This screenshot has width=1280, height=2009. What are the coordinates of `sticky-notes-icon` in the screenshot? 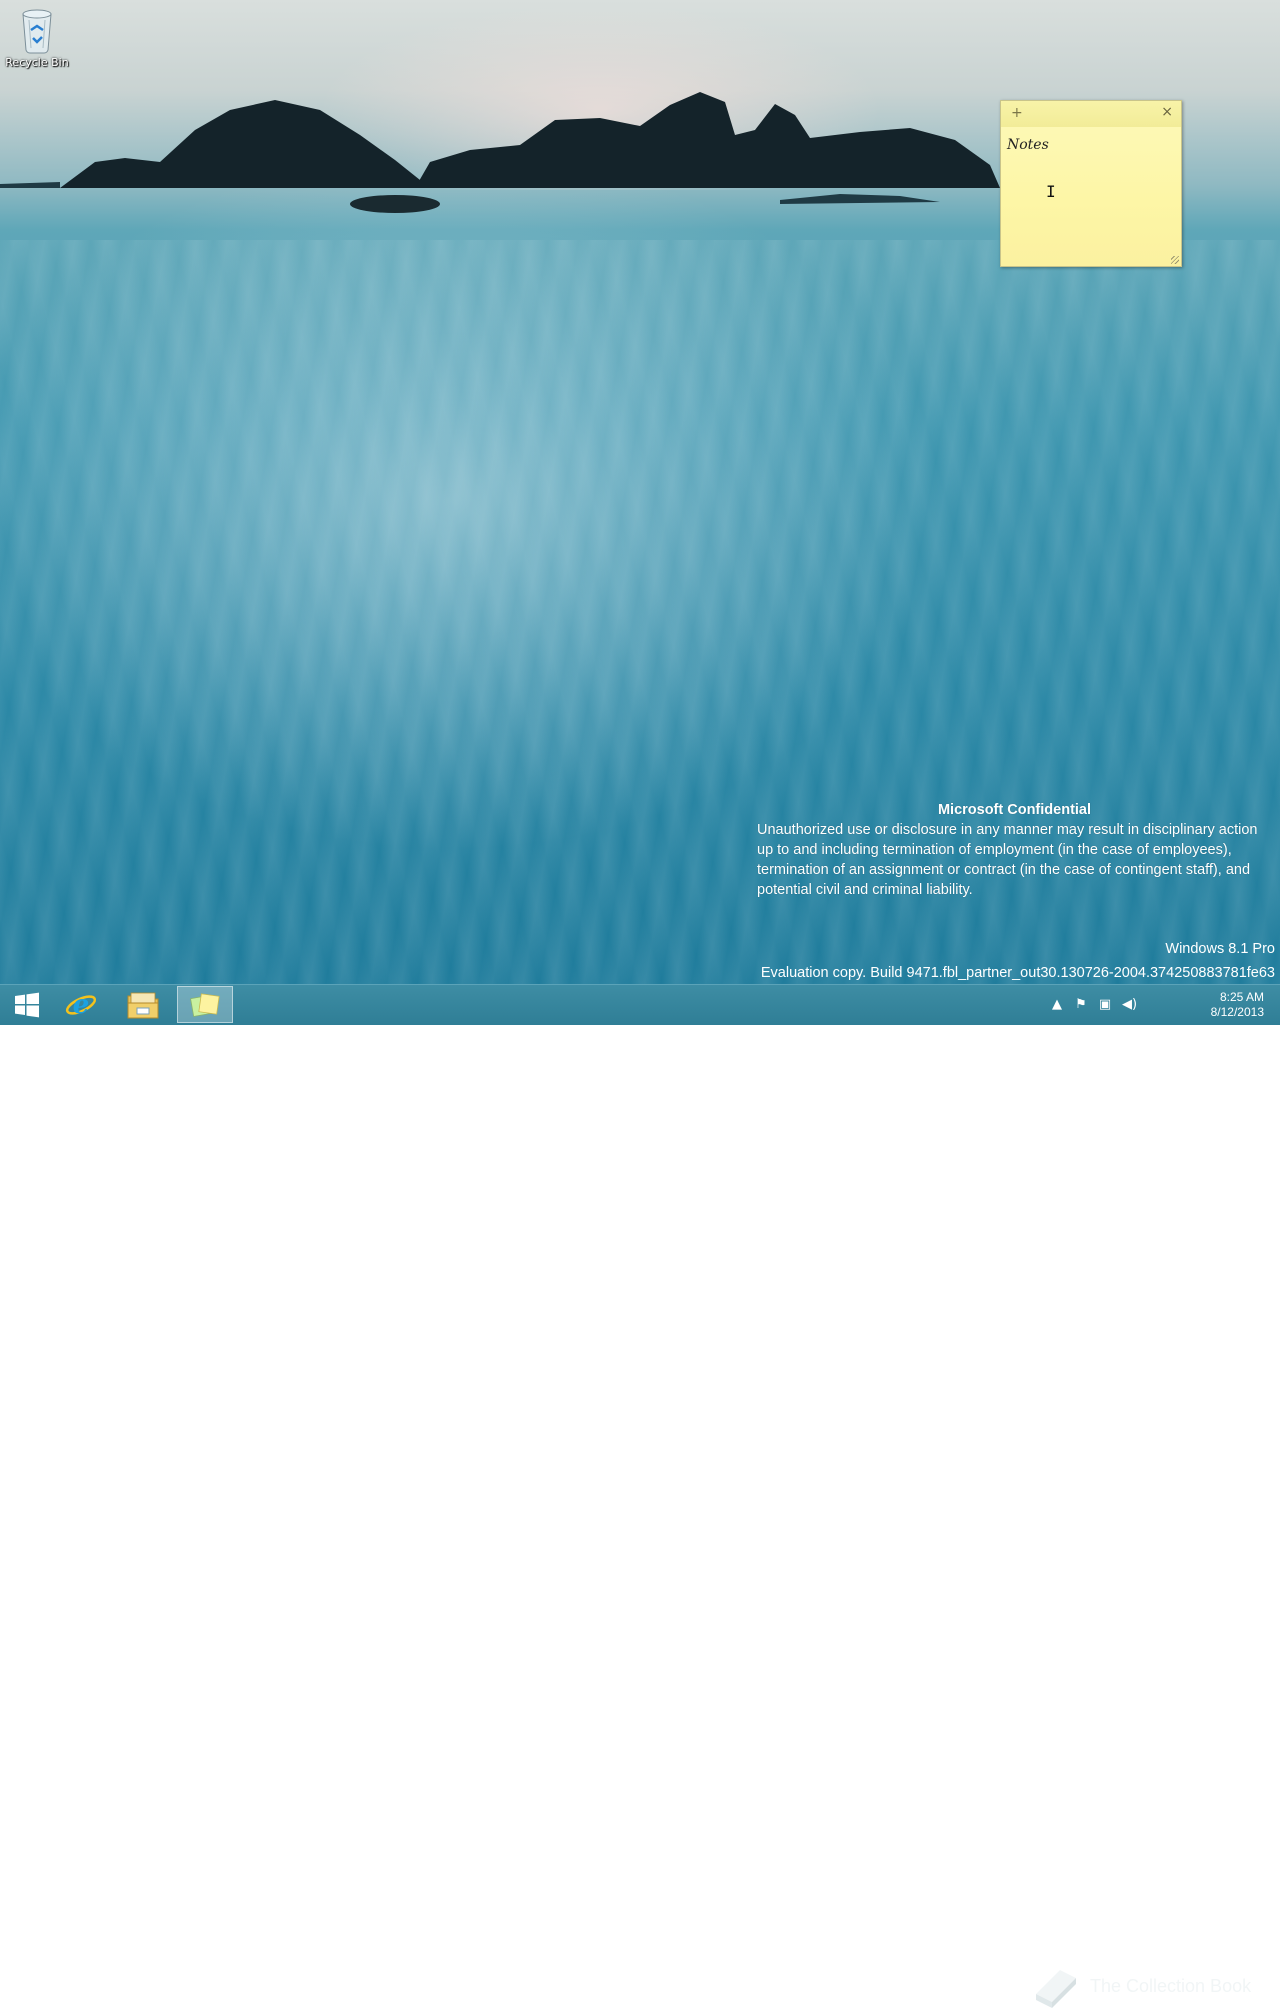 It's located at (205, 1004).